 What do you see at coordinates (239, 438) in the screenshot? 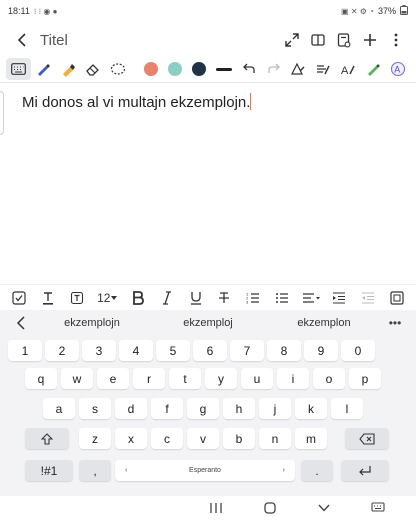
I see `key-b: b` at bounding box center [239, 438].